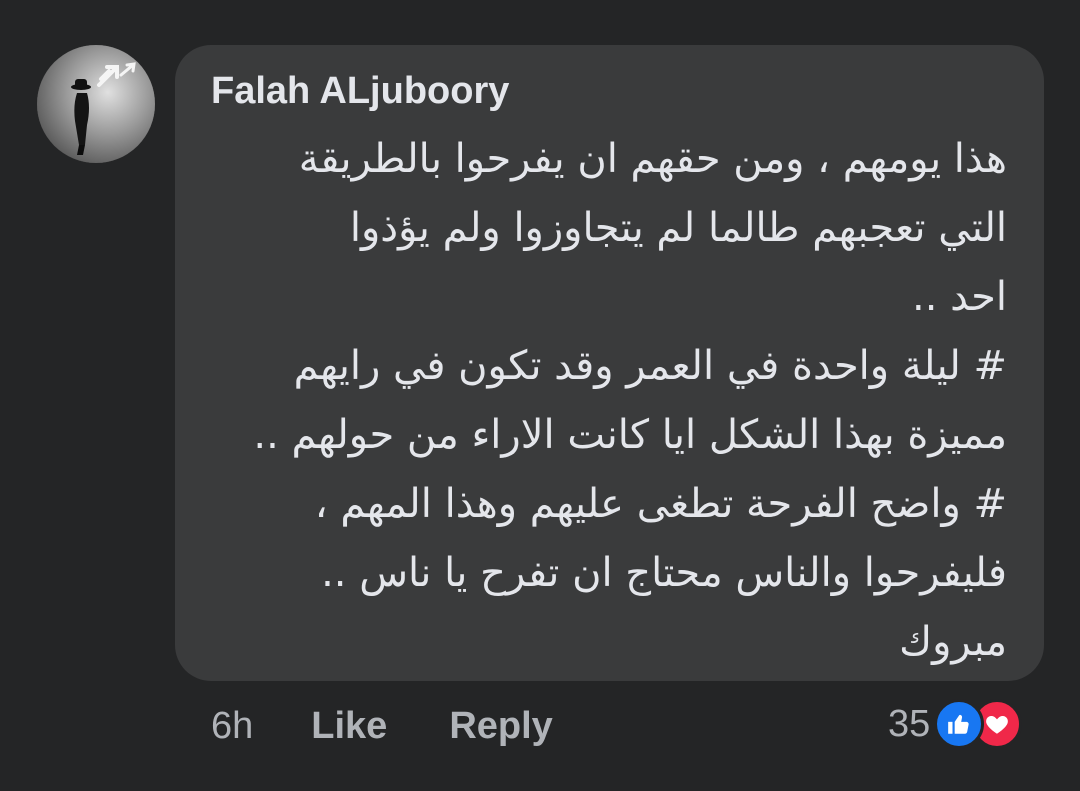 This screenshot has width=1080, height=791. Describe the element at coordinates (360, 91) in the screenshot. I see `comment-author-name: Falah ALjuboory` at that location.